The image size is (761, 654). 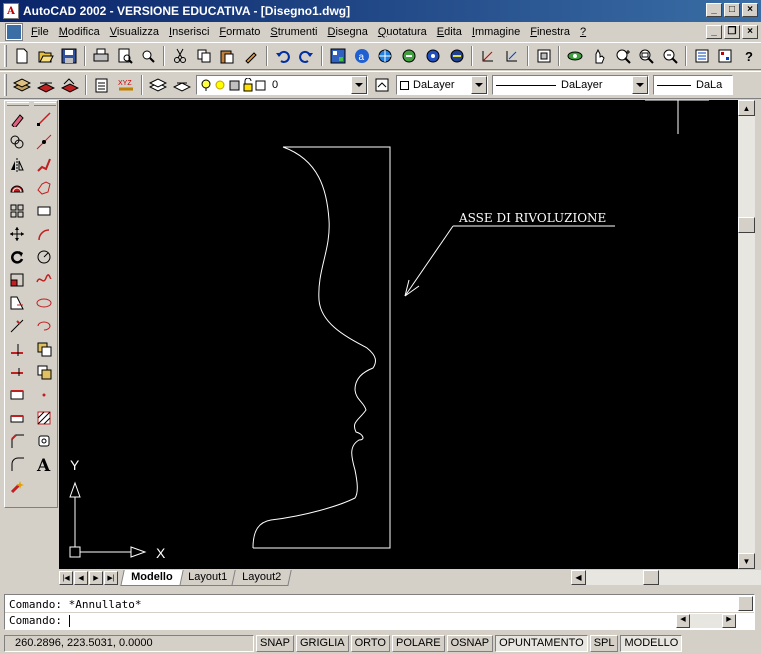 I want to click on tool-palettes-icon, so click(x=726, y=56).